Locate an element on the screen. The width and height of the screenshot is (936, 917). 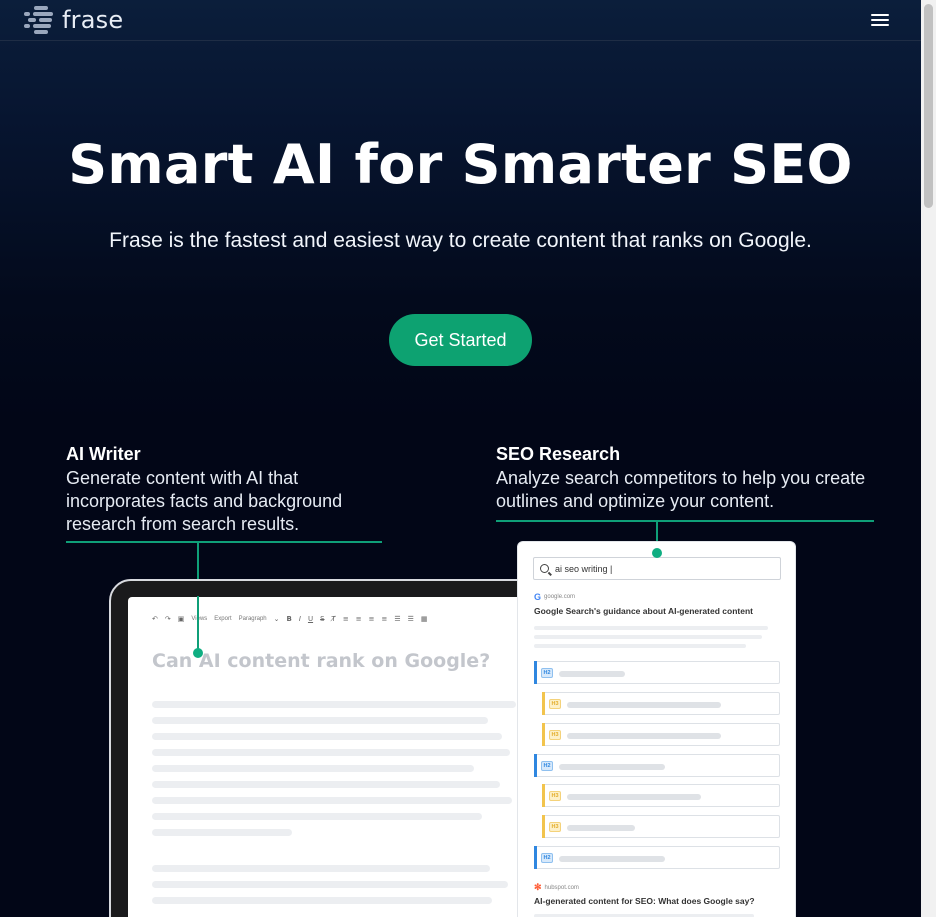
logo: frase is located at coordinates (73, 20).